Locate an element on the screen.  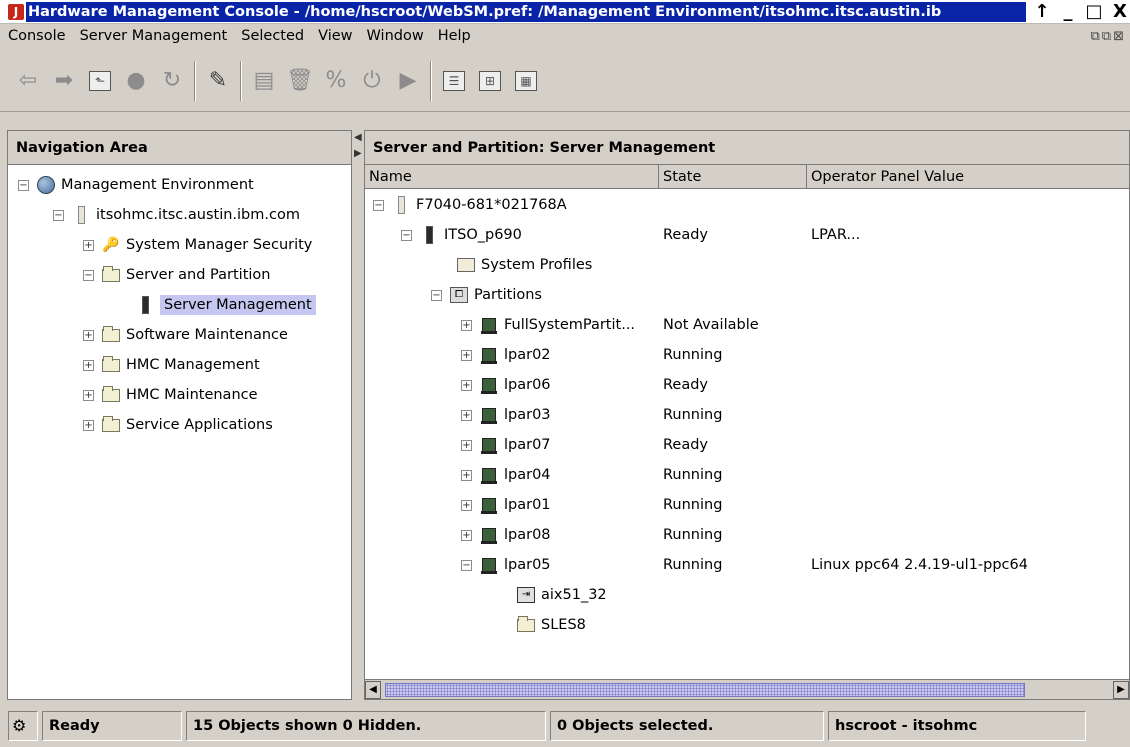
undock-icon: ⧉ is located at coordinates (1095, 36).